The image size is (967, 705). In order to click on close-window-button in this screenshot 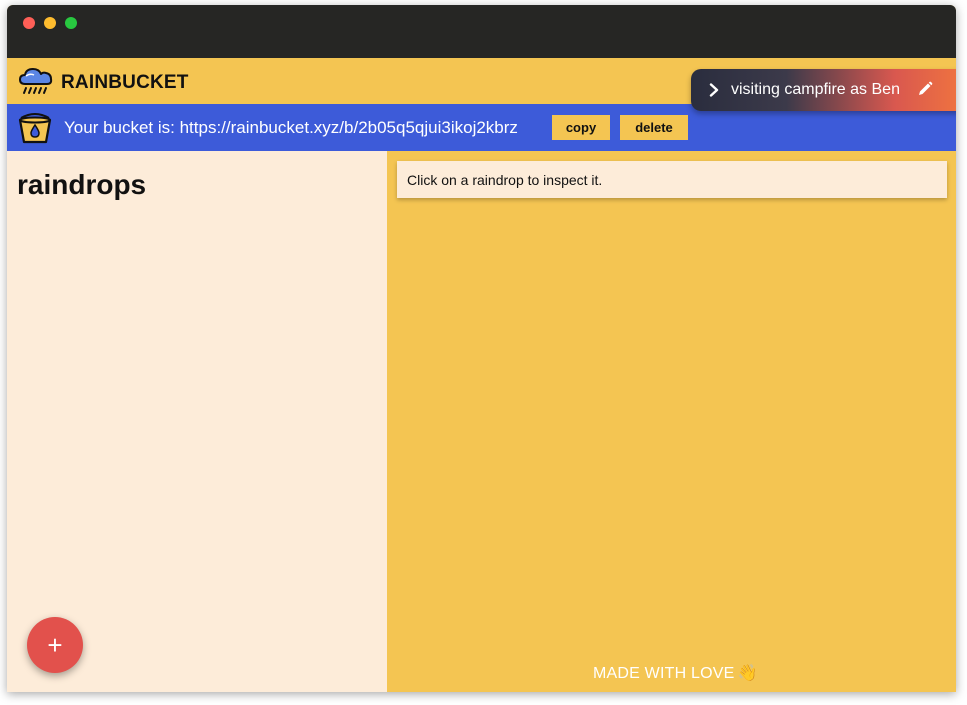, I will do `click(29, 23)`.